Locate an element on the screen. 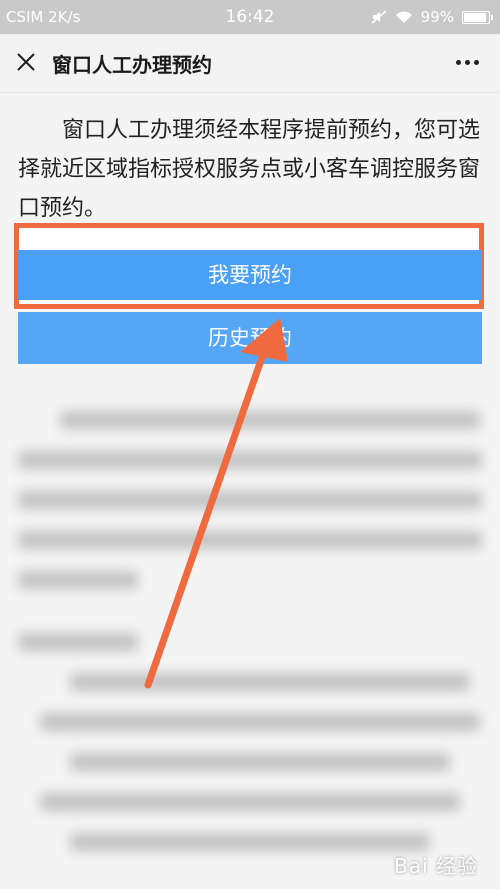  status-indicators: 99% is located at coordinates (432, 17).